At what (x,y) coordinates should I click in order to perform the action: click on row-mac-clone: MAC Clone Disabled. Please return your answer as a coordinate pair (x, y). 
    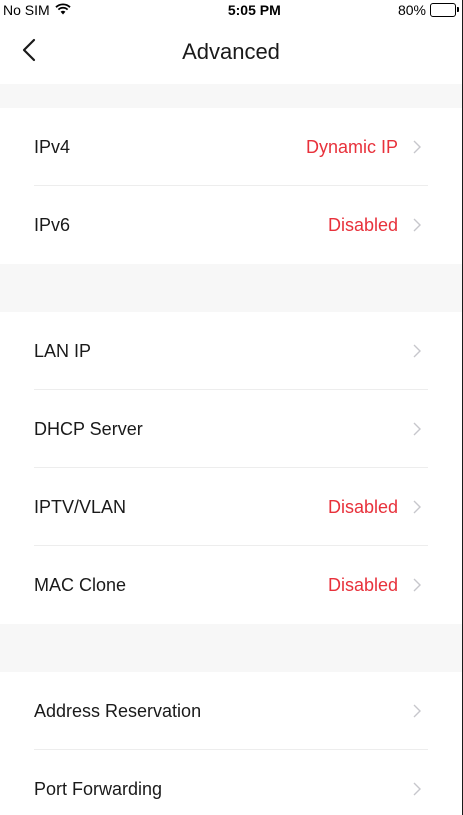
    Looking at the image, I should click on (231, 585).